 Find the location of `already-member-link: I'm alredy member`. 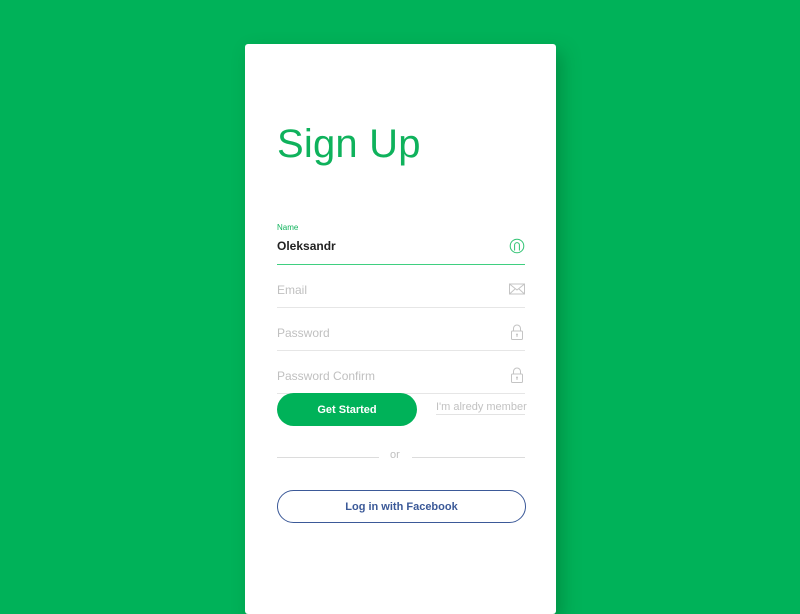

already-member-link: I'm alredy member is located at coordinates (481, 408).